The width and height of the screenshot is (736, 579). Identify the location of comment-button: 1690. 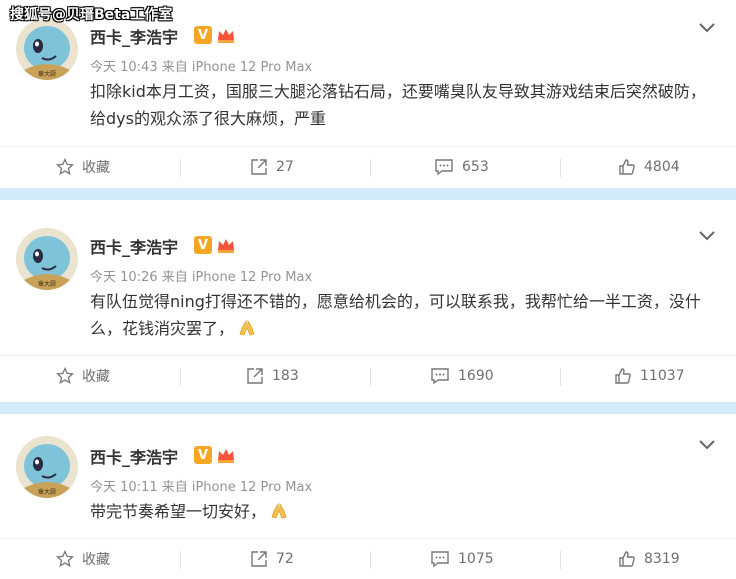
(462, 376).